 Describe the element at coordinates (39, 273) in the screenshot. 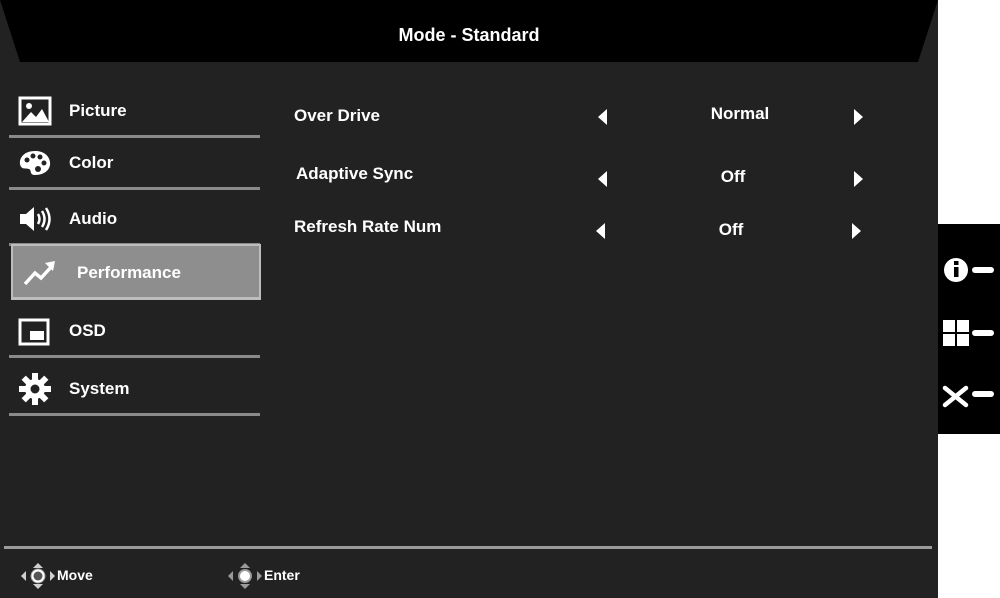

I see `trending-up-icon` at that location.